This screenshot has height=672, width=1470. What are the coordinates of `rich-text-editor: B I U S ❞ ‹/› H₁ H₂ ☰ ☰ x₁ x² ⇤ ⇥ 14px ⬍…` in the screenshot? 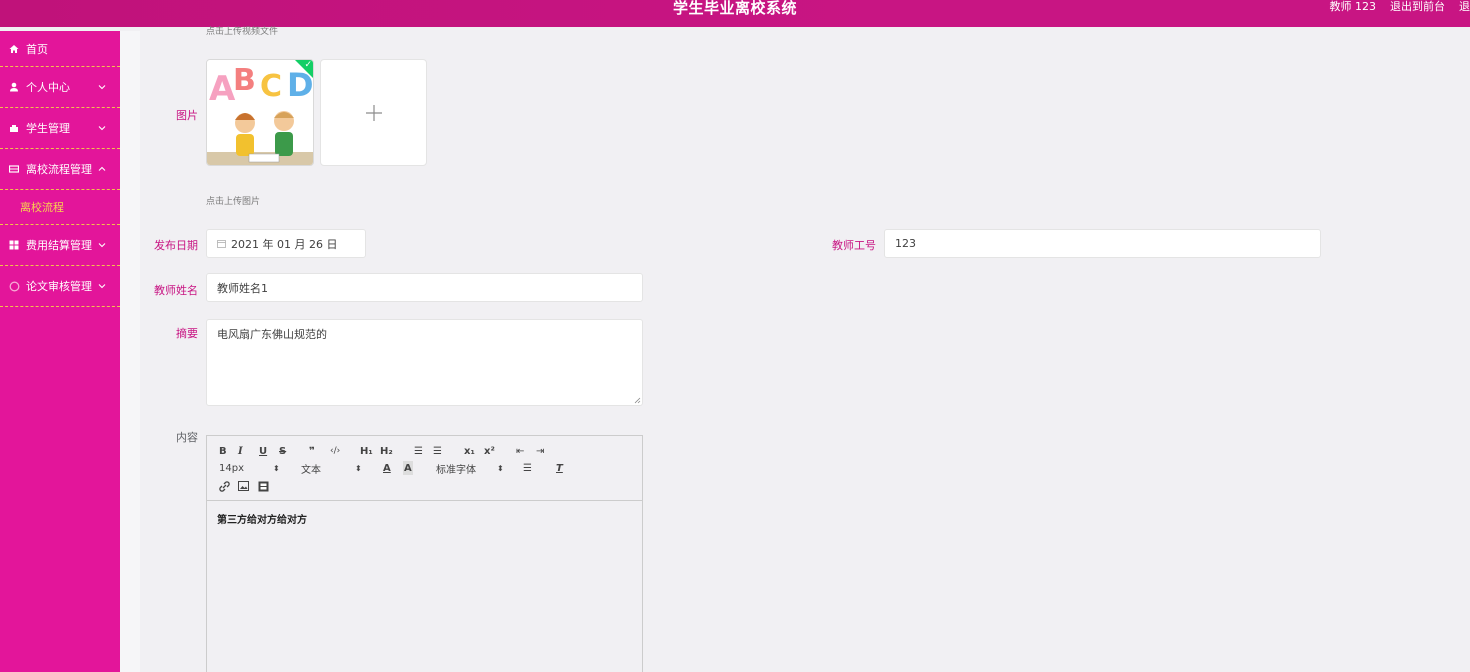 It's located at (424, 553).